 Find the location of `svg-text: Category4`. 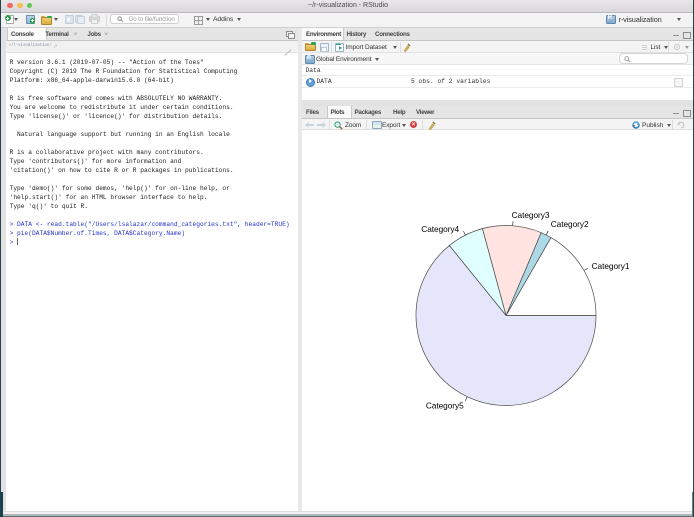

svg-text: Category4 is located at coordinates (440, 229).